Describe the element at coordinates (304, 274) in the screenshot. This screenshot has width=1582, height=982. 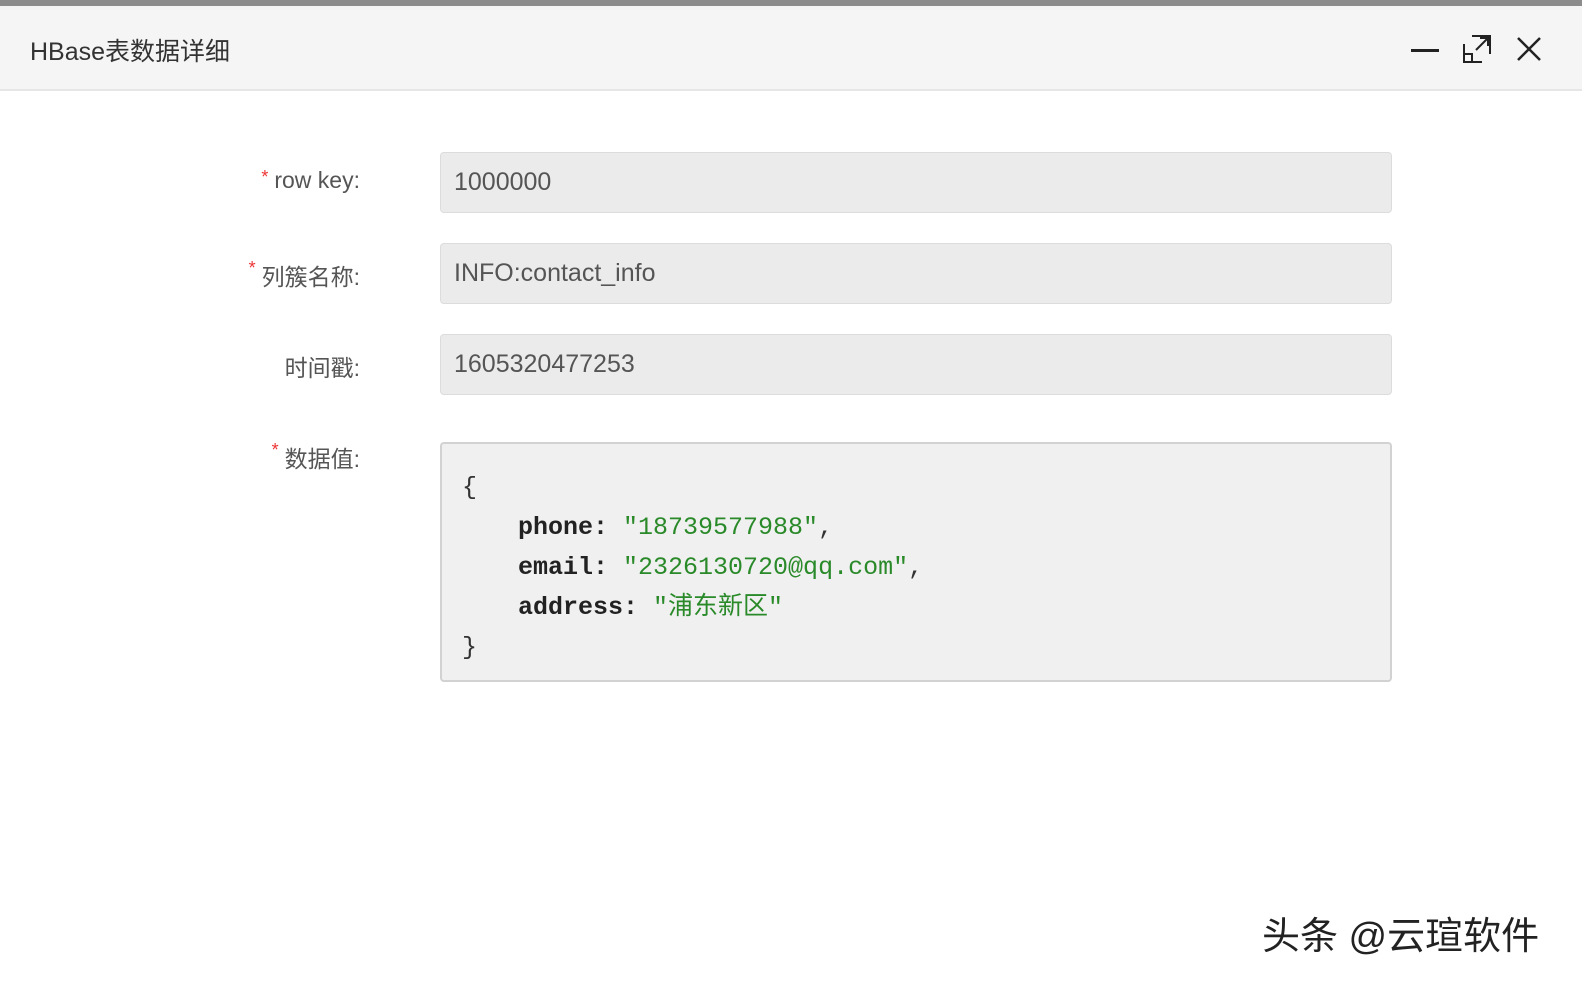
I see `column-family-label: * 列簇名称:` at that location.